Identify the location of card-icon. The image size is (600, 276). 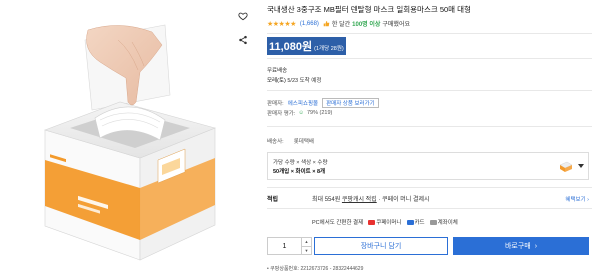
(410, 222).